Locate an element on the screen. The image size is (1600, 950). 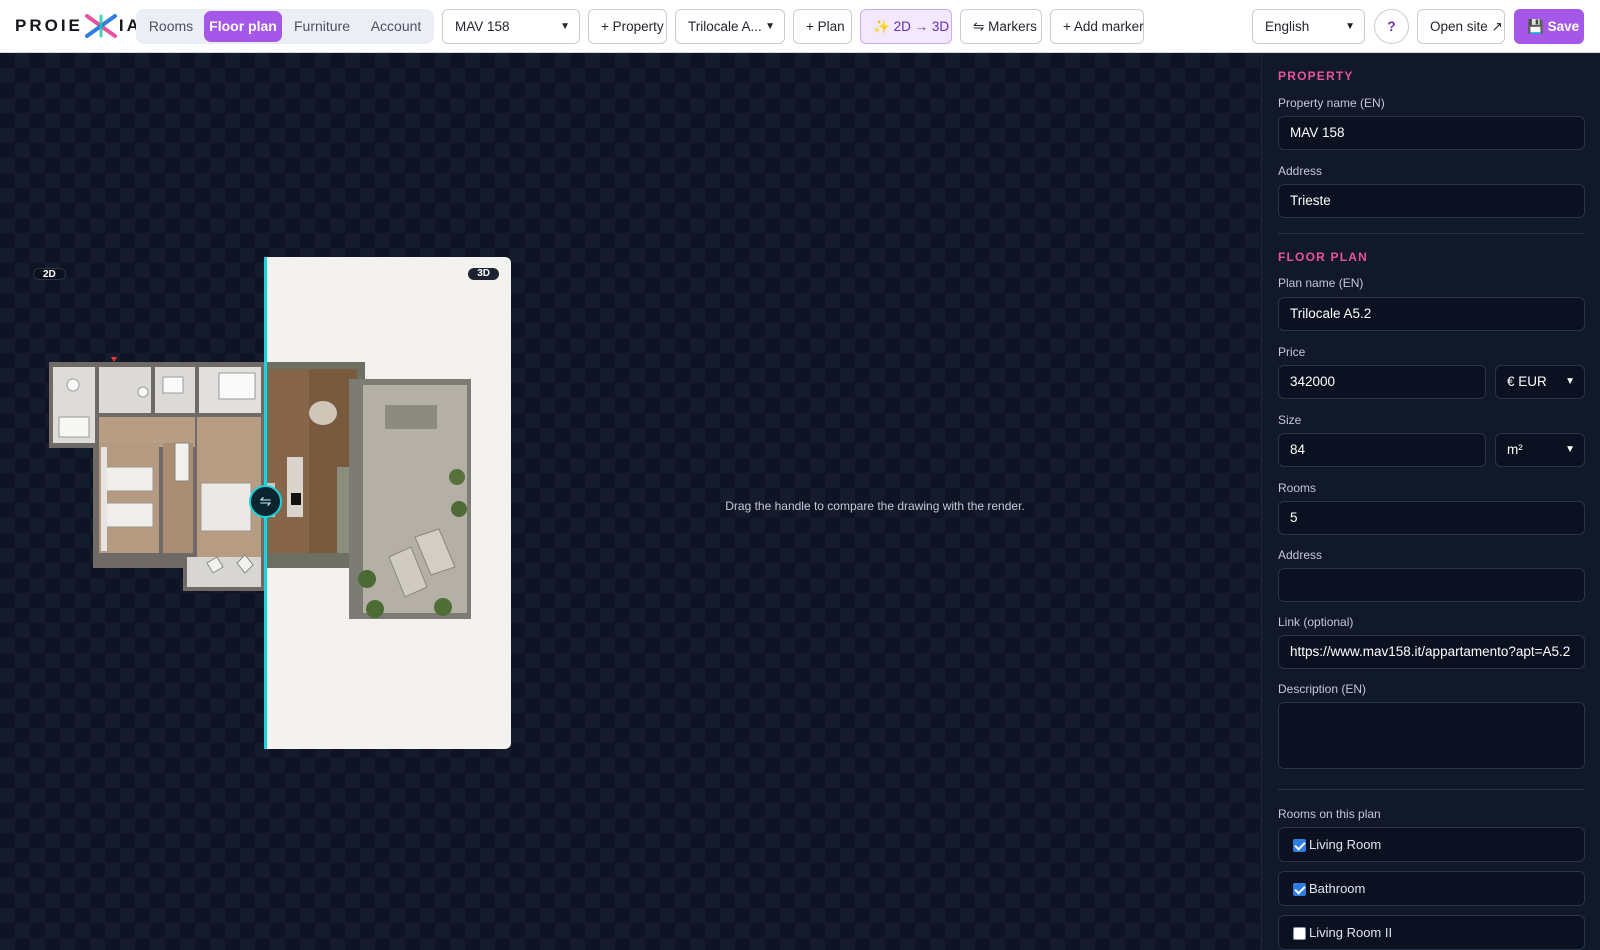
size-unit-value: m² is located at coordinates (1515, 449).